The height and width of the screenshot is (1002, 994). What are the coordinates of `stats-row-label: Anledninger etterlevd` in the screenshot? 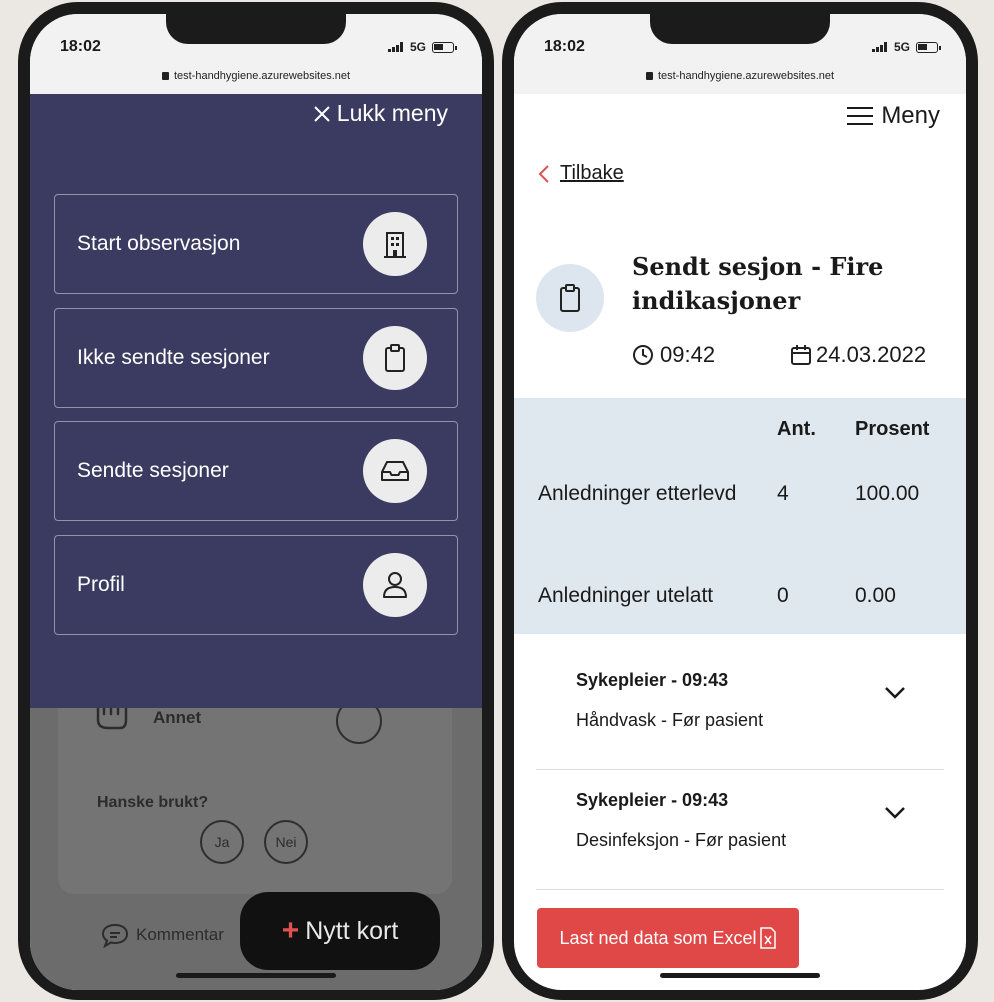 It's located at (637, 493).